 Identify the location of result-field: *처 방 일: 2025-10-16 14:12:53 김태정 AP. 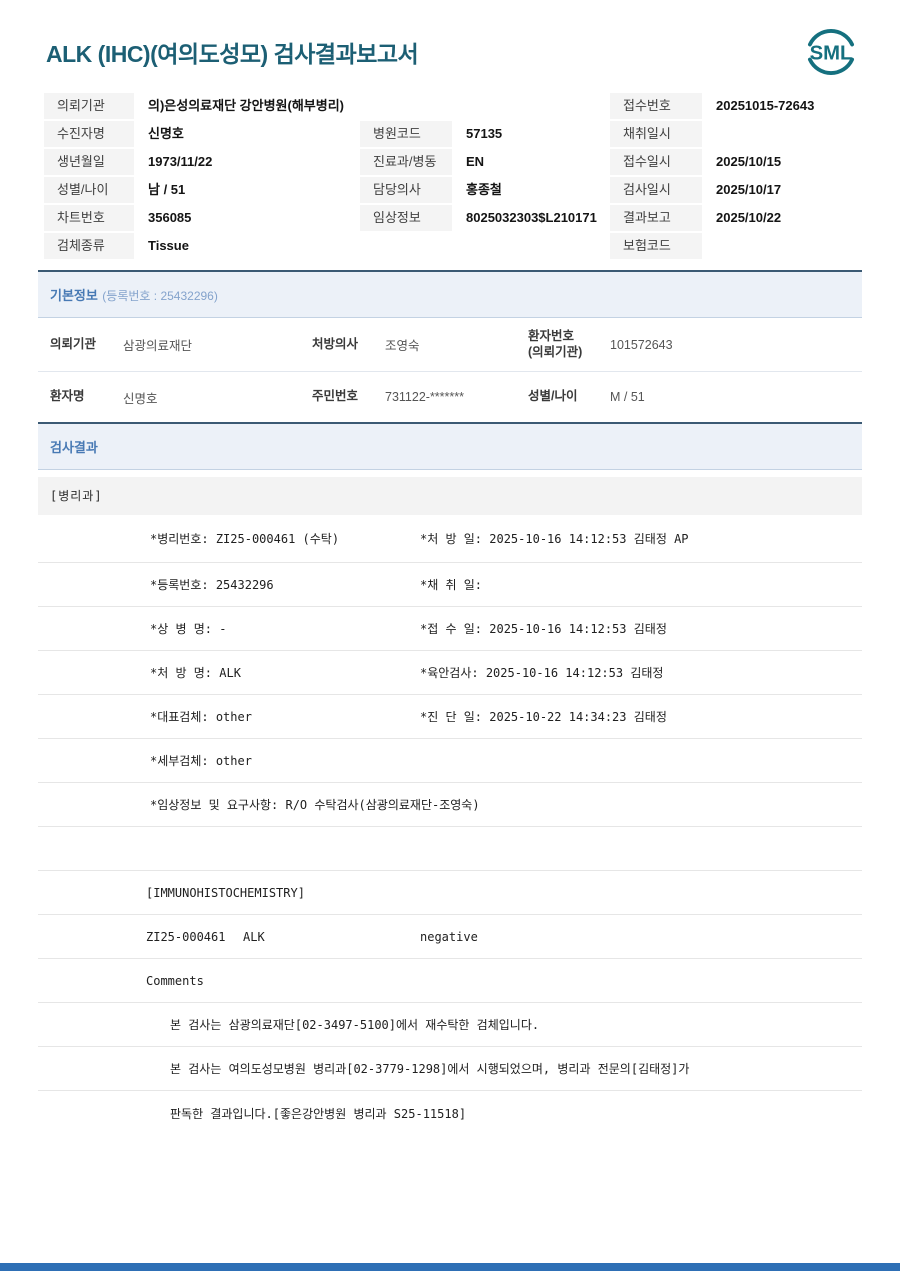
(554, 539).